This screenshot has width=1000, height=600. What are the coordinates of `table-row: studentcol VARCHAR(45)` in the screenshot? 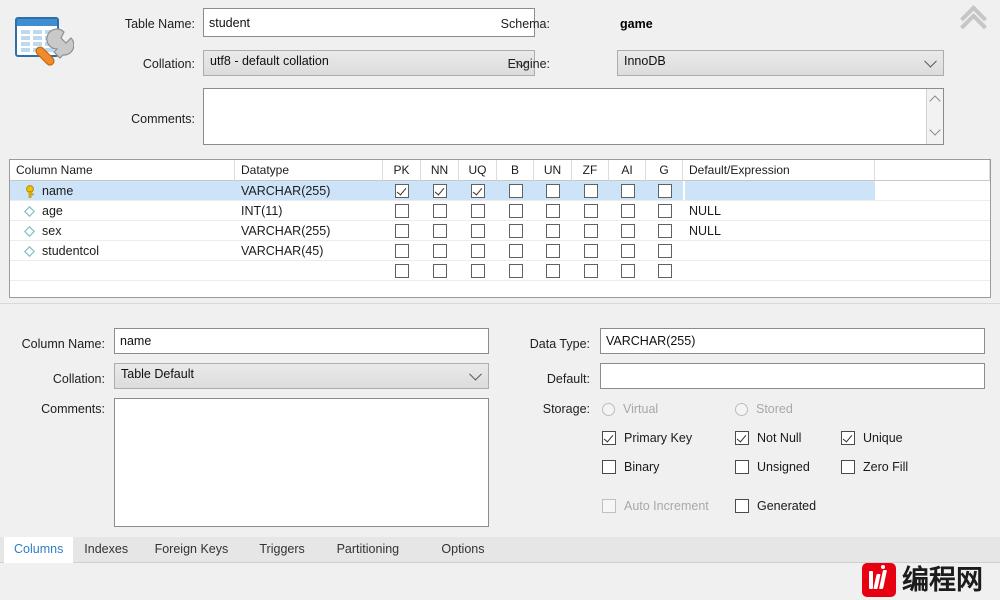 It's located at (500, 251).